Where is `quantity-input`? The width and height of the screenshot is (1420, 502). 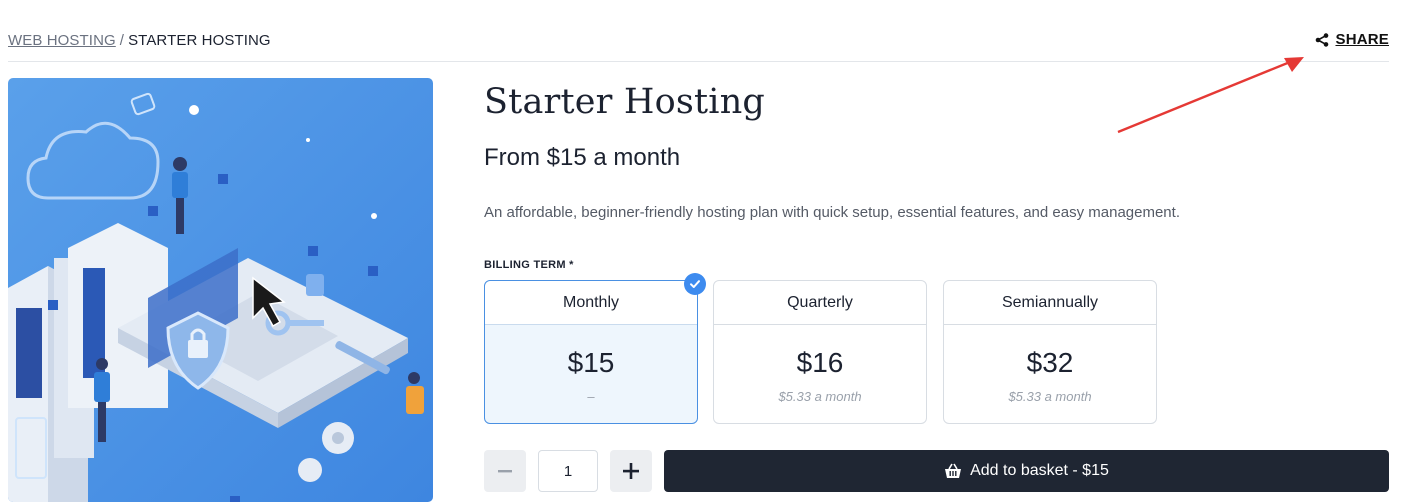
quantity-input is located at coordinates (568, 471).